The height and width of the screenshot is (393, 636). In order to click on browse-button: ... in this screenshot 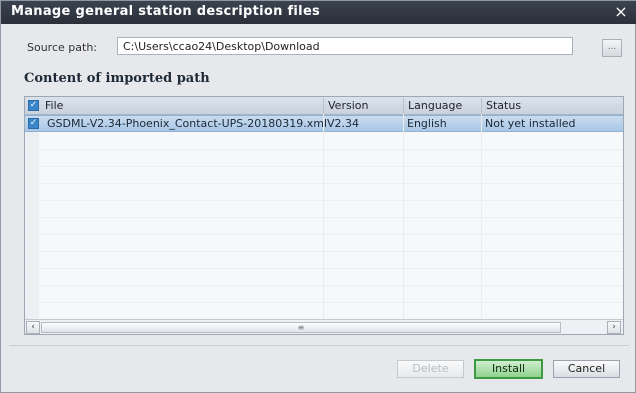, I will do `click(612, 48)`.